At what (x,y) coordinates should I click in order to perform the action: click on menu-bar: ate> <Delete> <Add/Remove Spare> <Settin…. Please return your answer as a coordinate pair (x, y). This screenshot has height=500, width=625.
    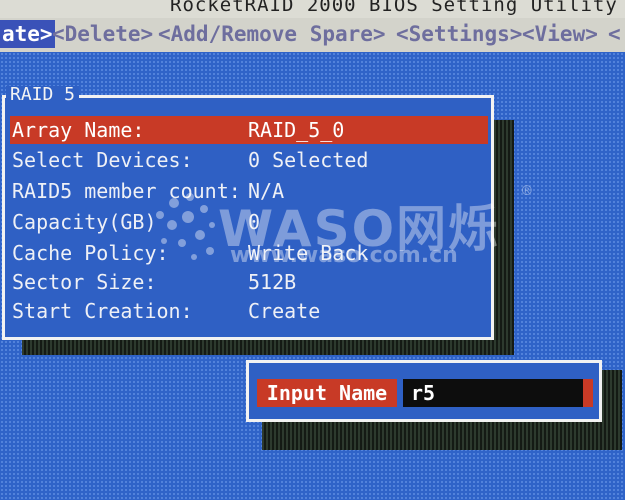
    Looking at the image, I should click on (312, 35).